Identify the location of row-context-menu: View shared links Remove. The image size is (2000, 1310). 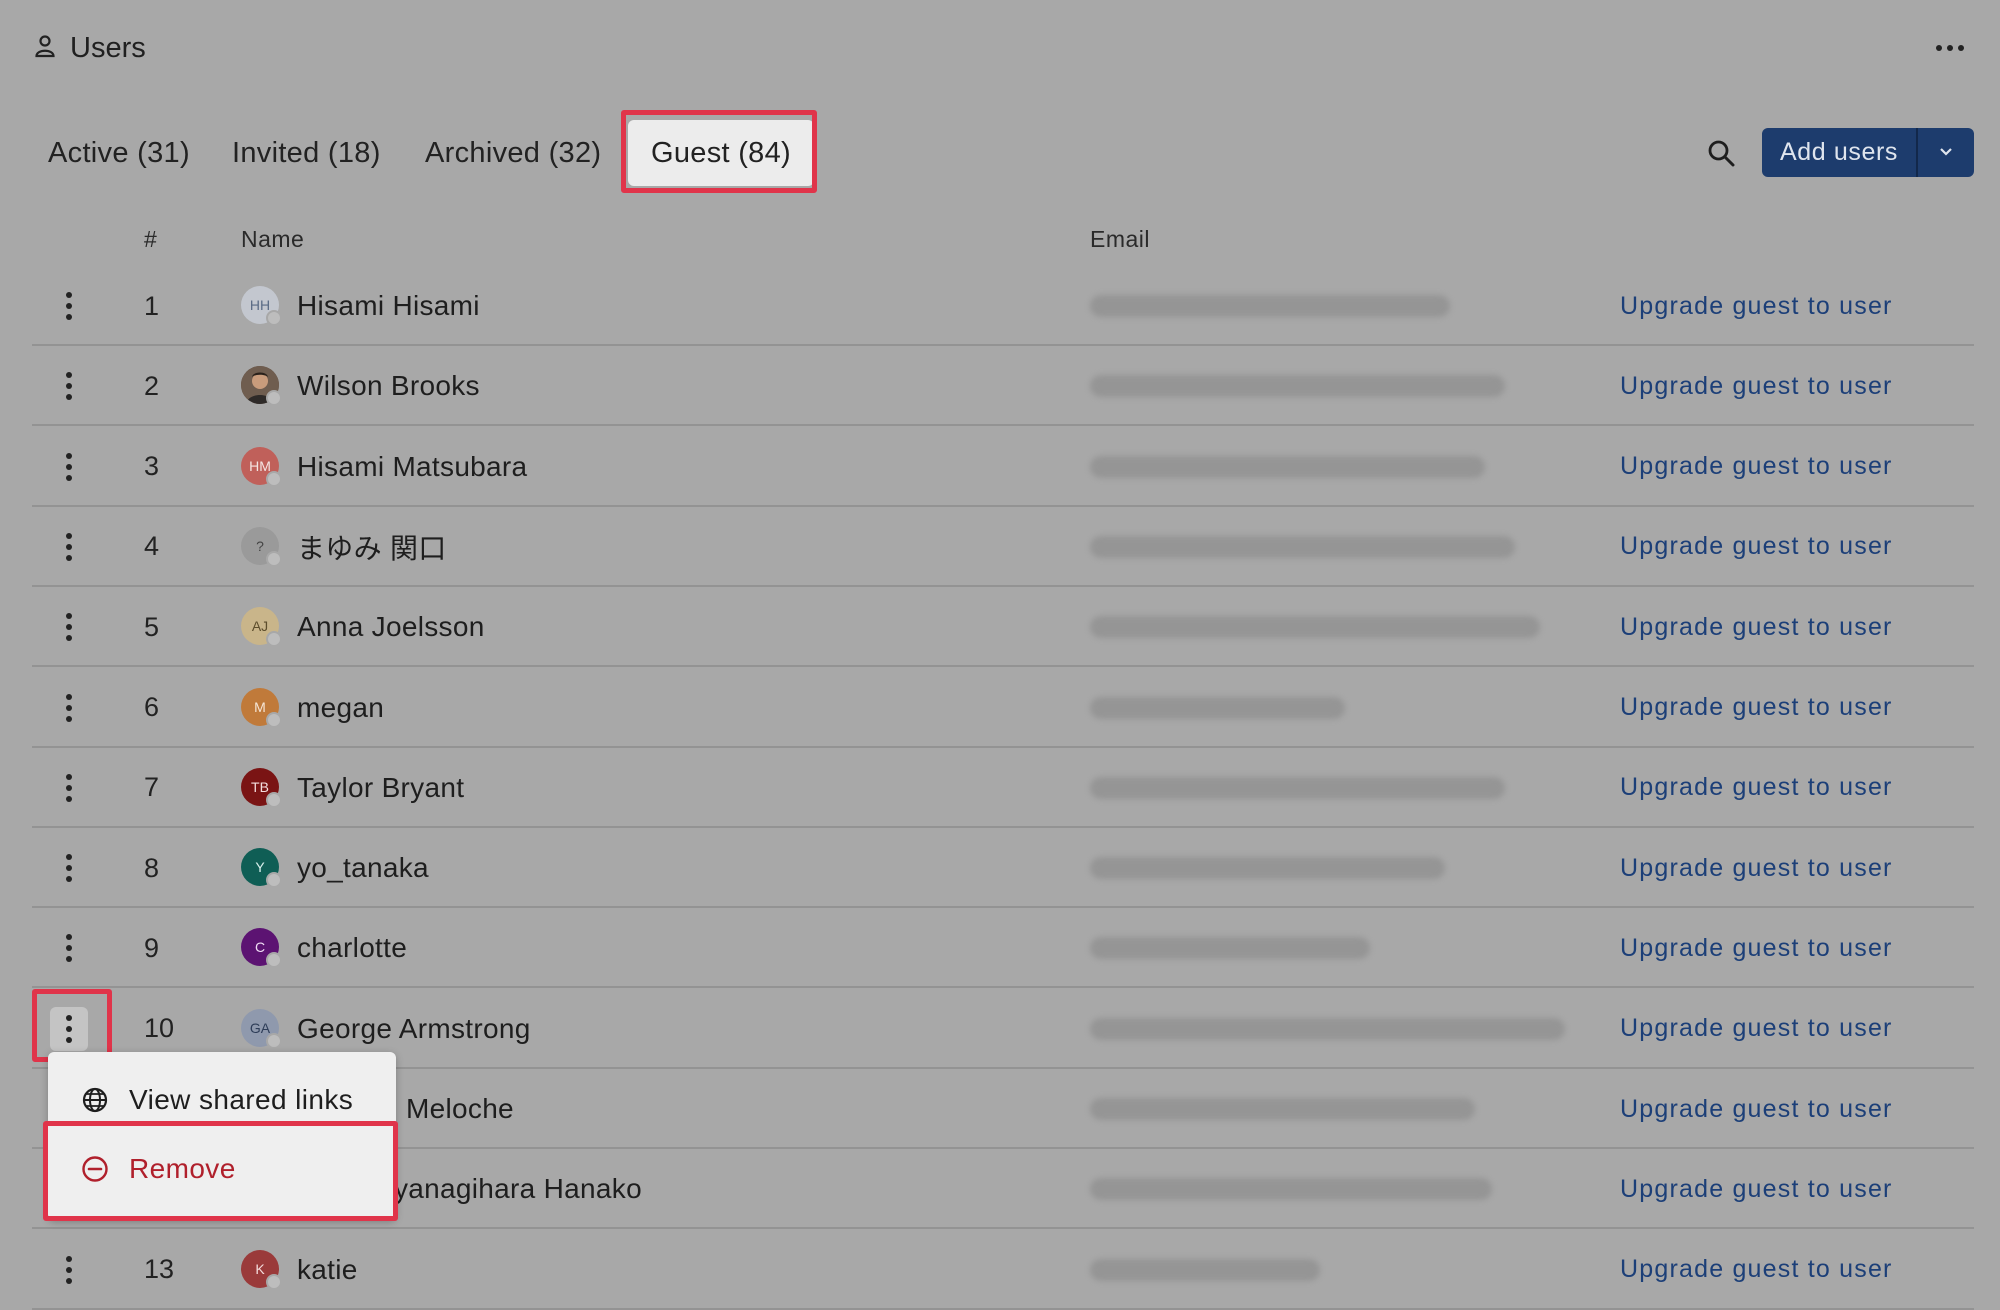
(222, 1136).